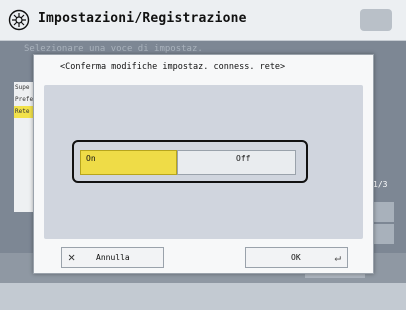 This screenshot has height=310, width=406. I want to click on page-indicator: 1/3, so click(380, 184).